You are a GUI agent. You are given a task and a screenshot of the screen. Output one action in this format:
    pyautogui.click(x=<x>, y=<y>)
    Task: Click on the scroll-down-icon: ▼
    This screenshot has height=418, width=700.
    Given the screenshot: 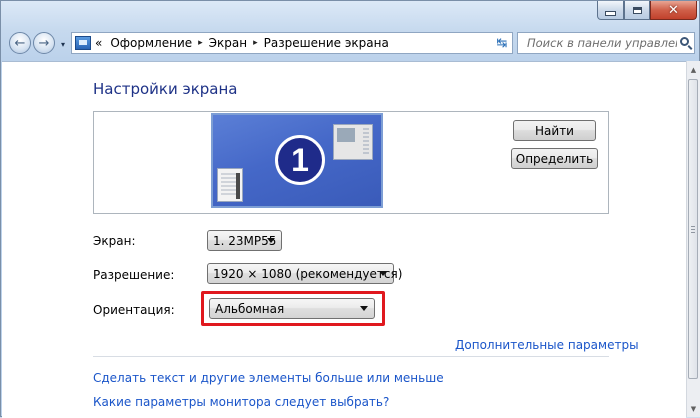 What is the action you would take?
    pyautogui.click(x=693, y=408)
    